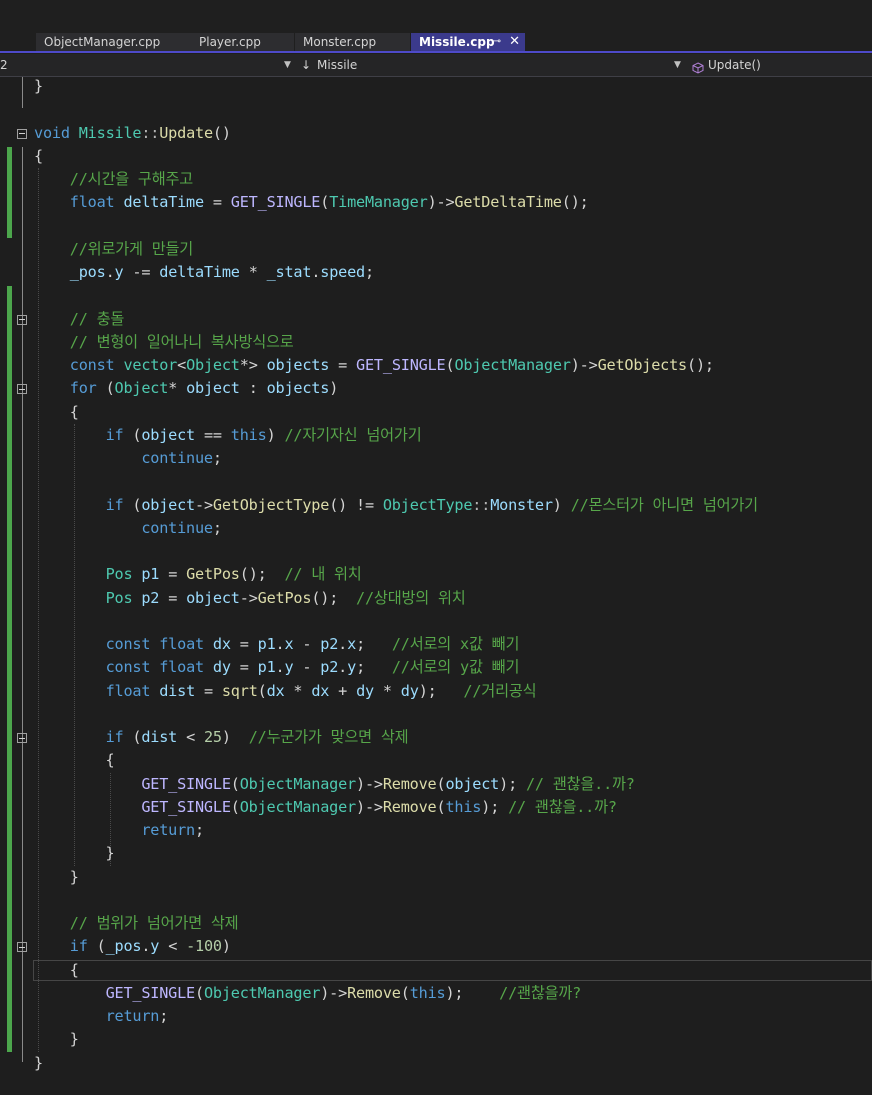  Describe the element at coordinates (356, 504) in the screenshot. I see `code-token: () !=` at that location.